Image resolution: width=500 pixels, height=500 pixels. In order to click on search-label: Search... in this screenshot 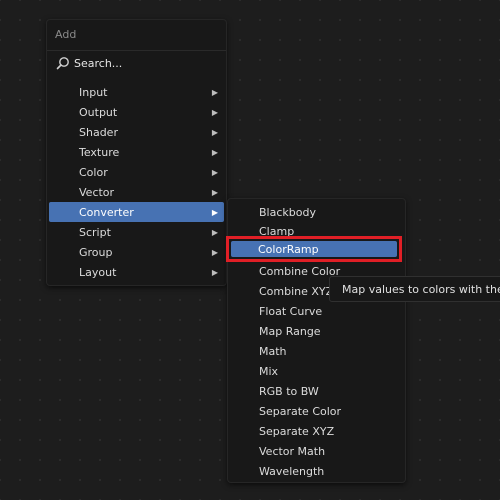, I will do `click(98, 63)`.